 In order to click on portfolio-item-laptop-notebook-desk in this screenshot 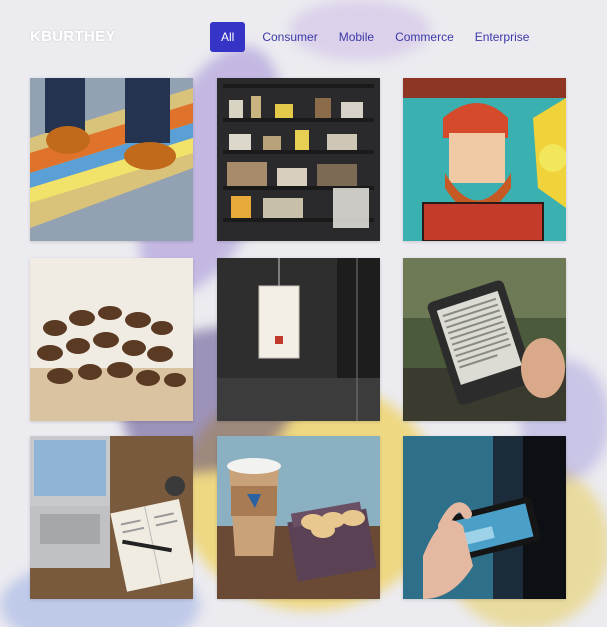, I will do `click(111, 517)`.